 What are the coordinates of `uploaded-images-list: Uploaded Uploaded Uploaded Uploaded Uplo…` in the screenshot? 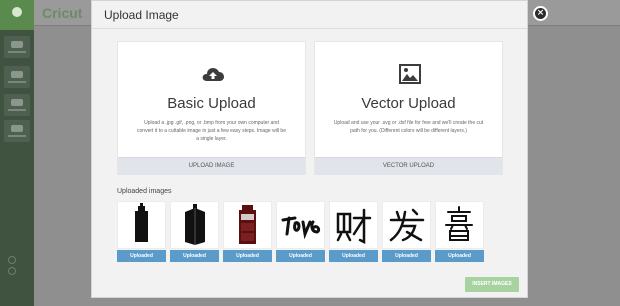 It's located at (317, 233).